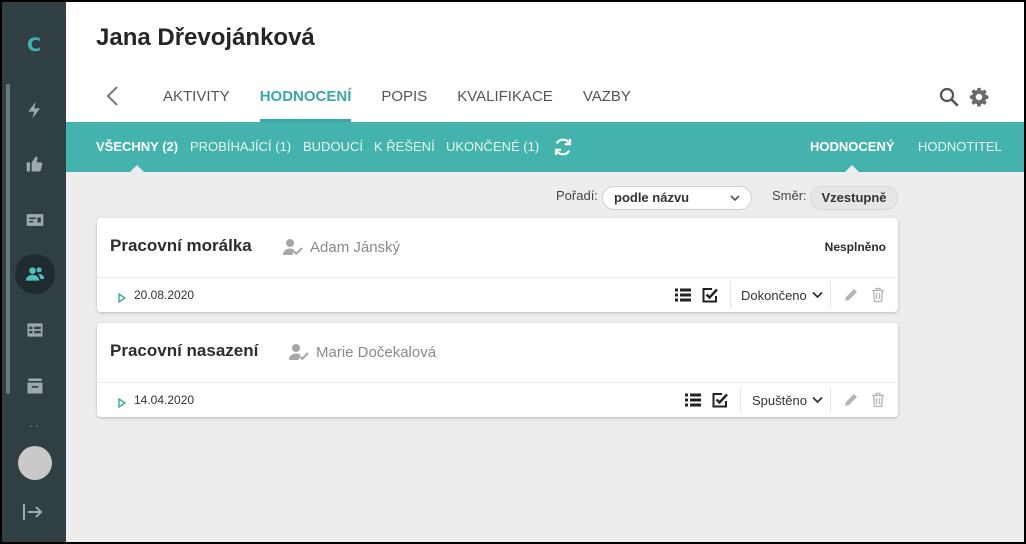 Image resolution: width=1026 pixels, height=544 pixels. I want to click on sidebar-item-archive, so click(35, 386).